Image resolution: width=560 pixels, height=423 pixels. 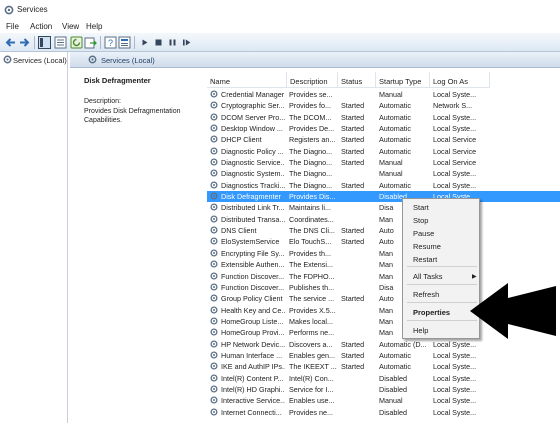 I want to click on table-row: EloSystemService Elo TouchS... Started Auto, so click(x=383, y=241).